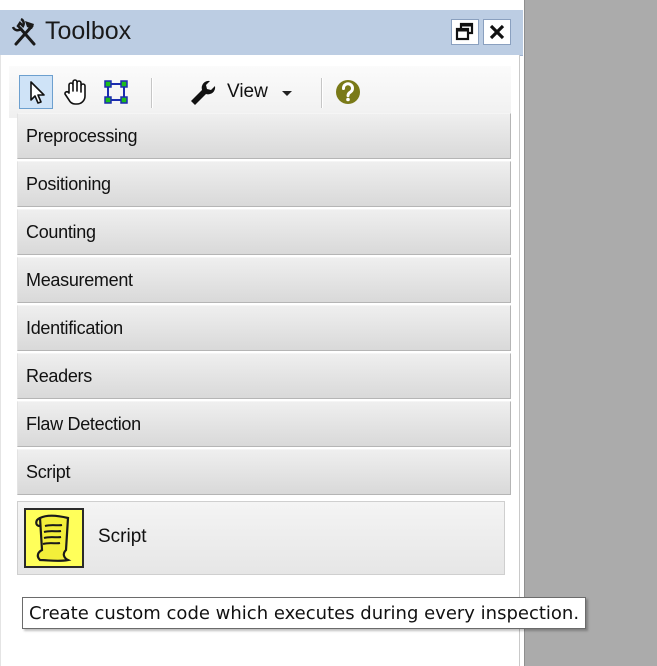 Image resolution: width=657 pixels, height=666 pixels. I want to click on view-menu-button: View, so click(234, 92).